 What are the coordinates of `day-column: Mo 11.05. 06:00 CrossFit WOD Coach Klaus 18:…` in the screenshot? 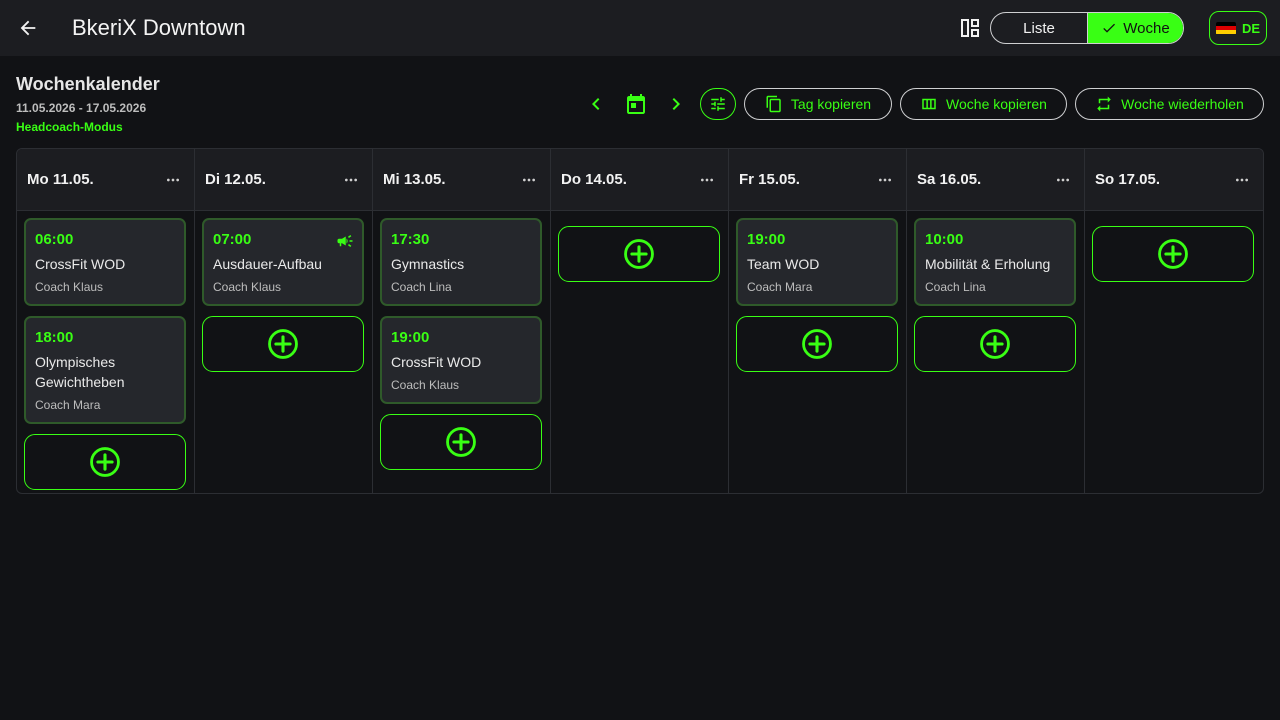 It's located at (106, 321).